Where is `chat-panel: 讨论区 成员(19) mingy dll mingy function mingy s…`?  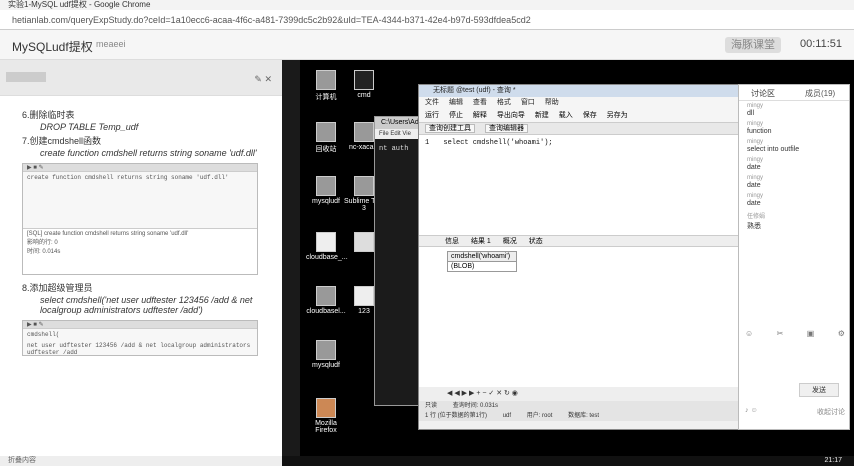
chat-panel: 讨论区 成员(19) mingy dll mingy function mingy s… is located at coordinates (794, 257).